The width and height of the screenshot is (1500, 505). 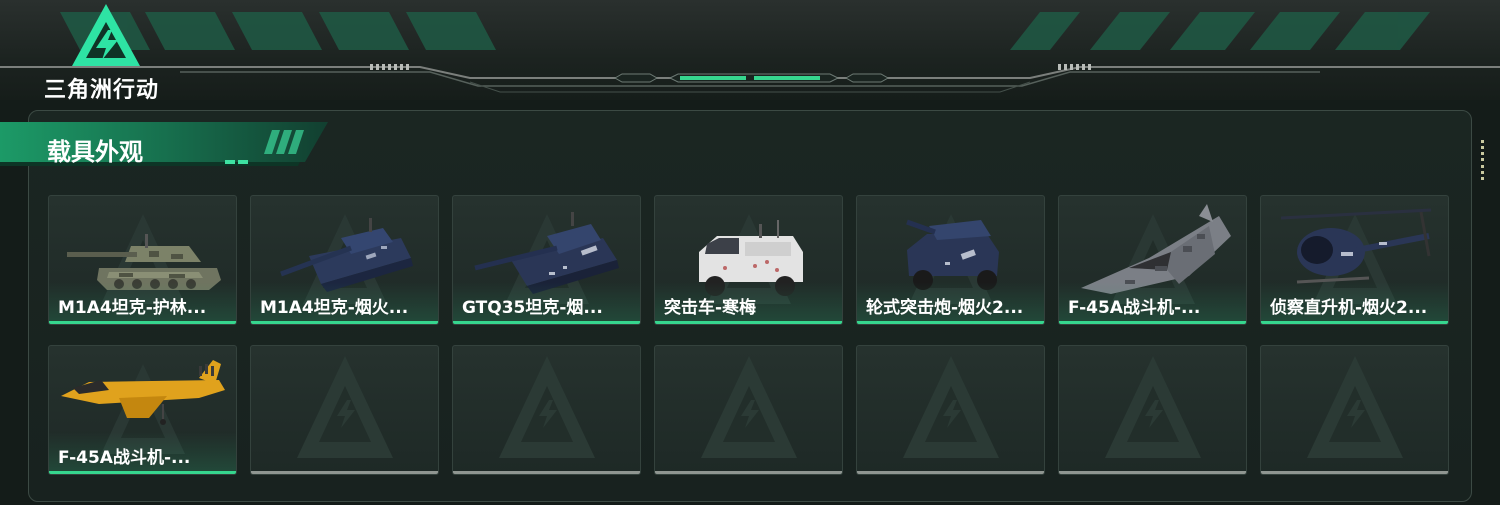 I want to click on game-logo: 三角洲行动, so click(x=114, y=52).